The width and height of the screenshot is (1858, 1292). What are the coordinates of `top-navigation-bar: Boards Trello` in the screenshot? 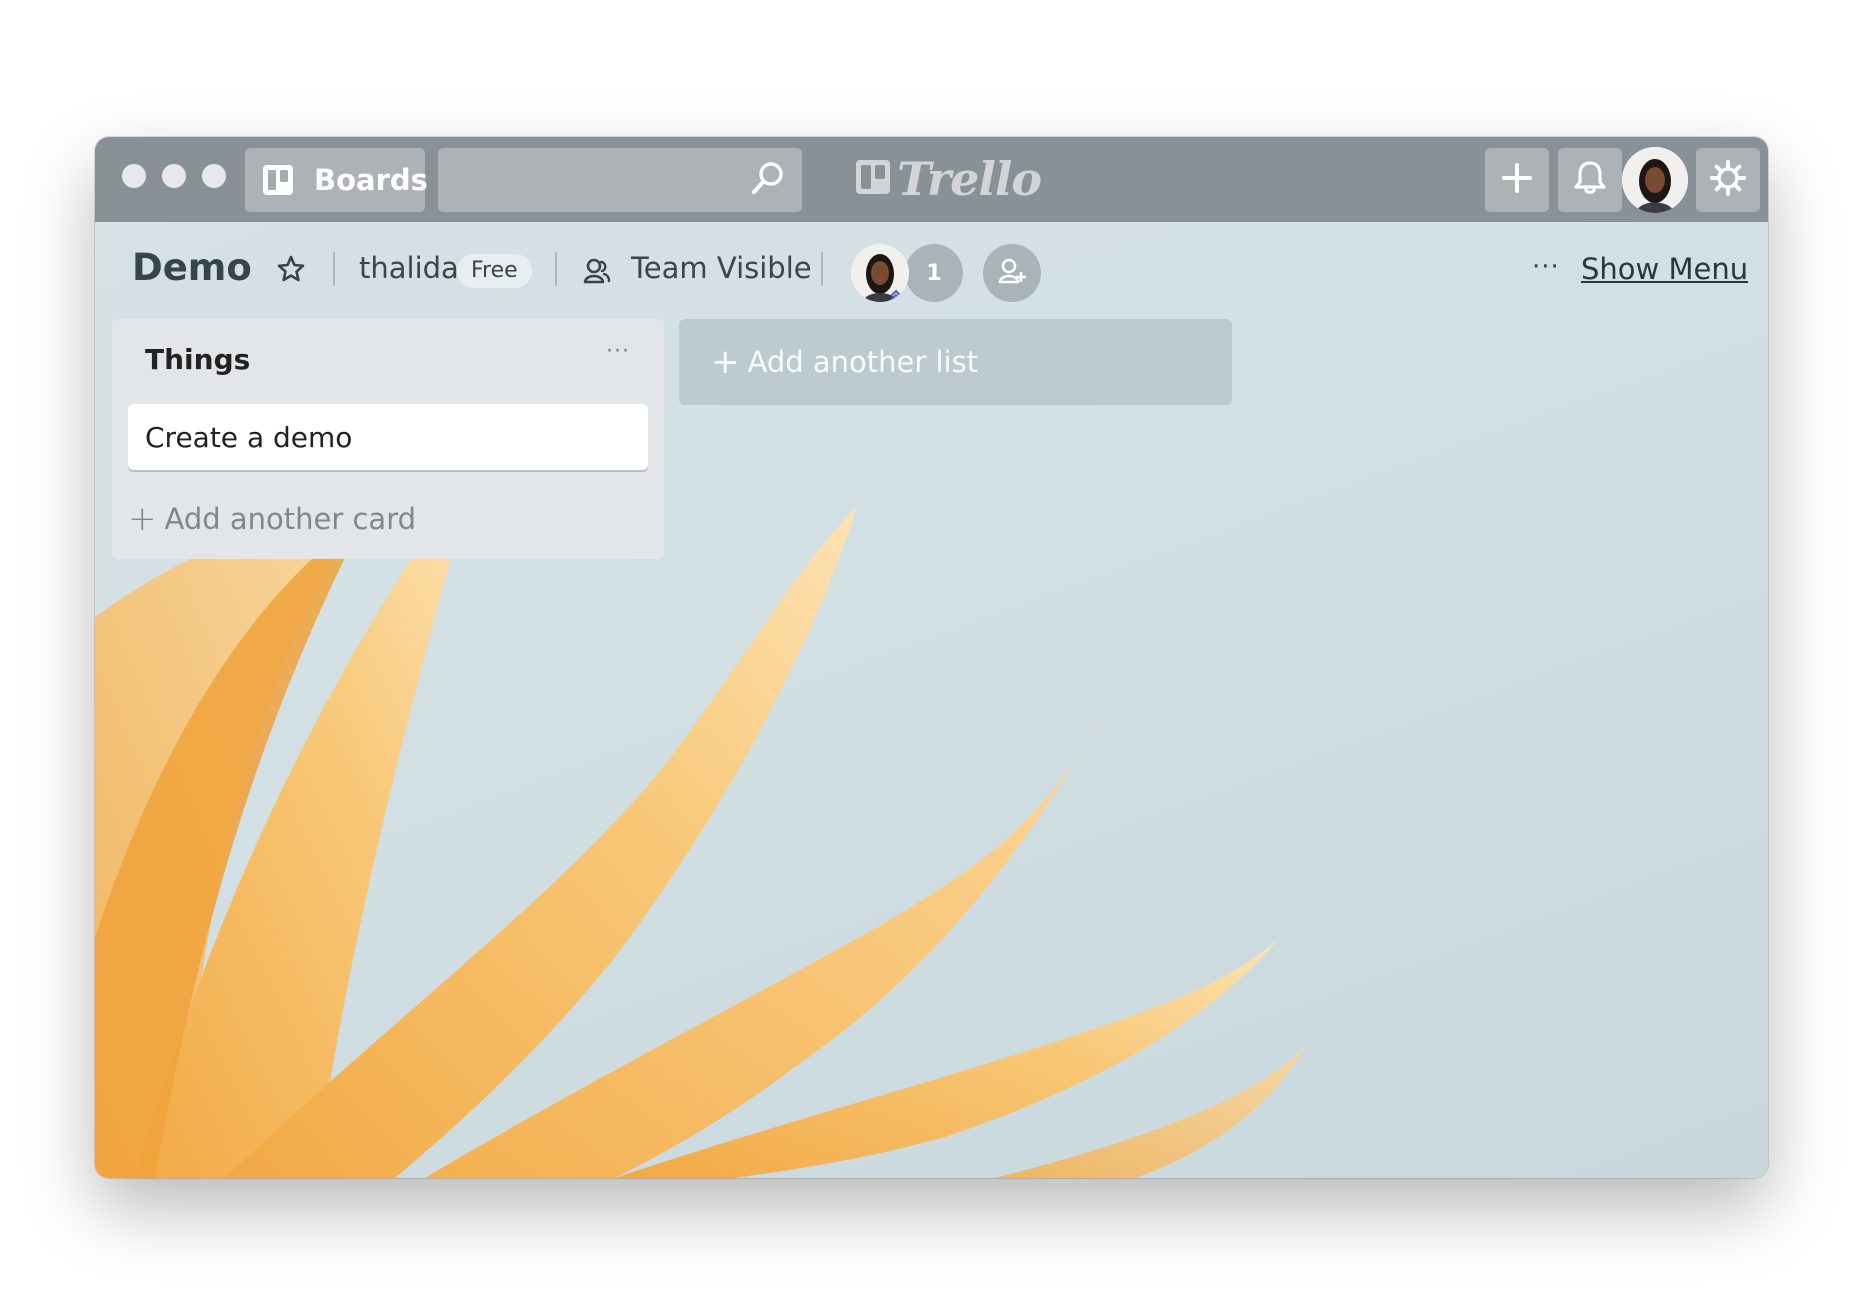 It's located at (931, 179).